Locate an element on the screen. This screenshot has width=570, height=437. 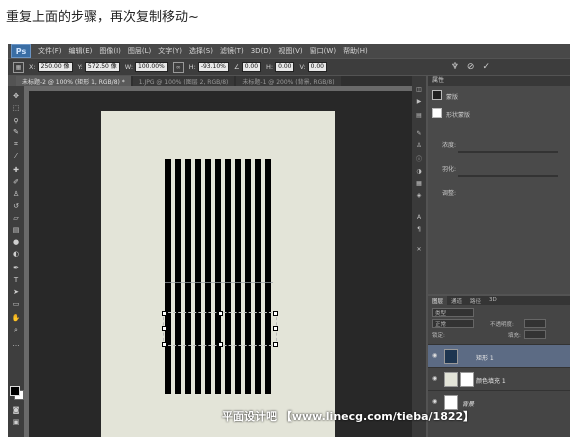
menu-type: 文字(Y) is located at coordinates (170, 51).